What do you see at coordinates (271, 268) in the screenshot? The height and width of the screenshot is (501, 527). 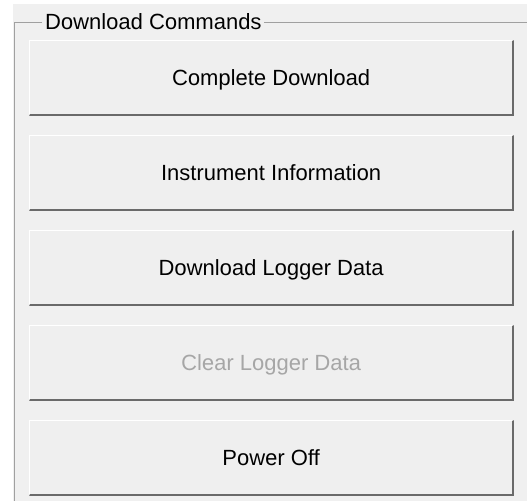 I see `command-button: Download Logger Data` at bounding box center [271, 268].